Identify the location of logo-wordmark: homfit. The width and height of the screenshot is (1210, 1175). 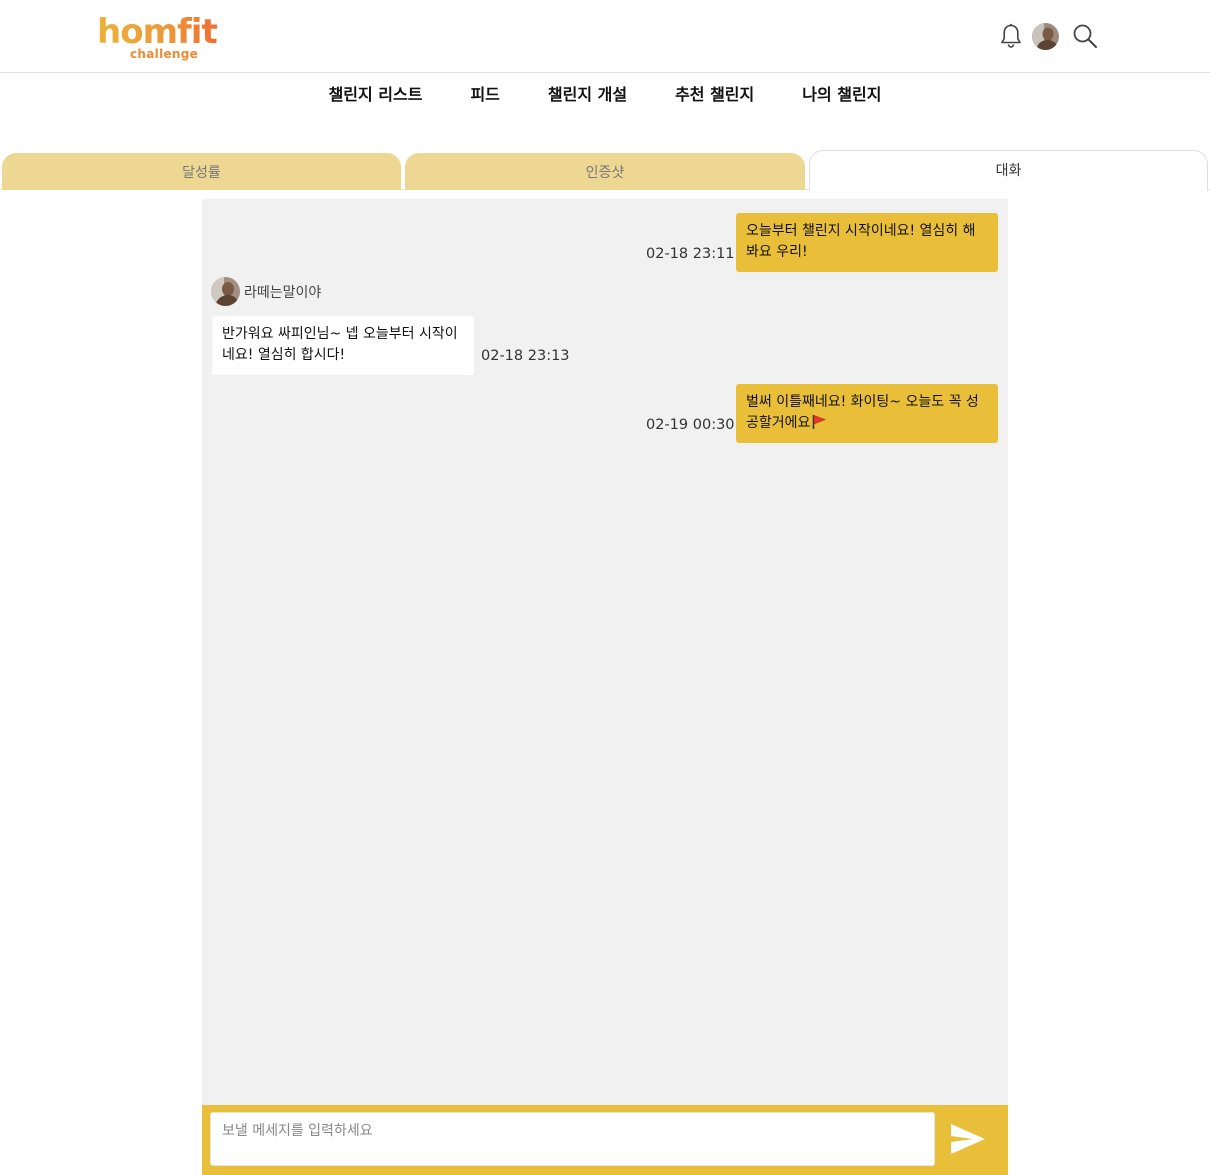
(157, 32).